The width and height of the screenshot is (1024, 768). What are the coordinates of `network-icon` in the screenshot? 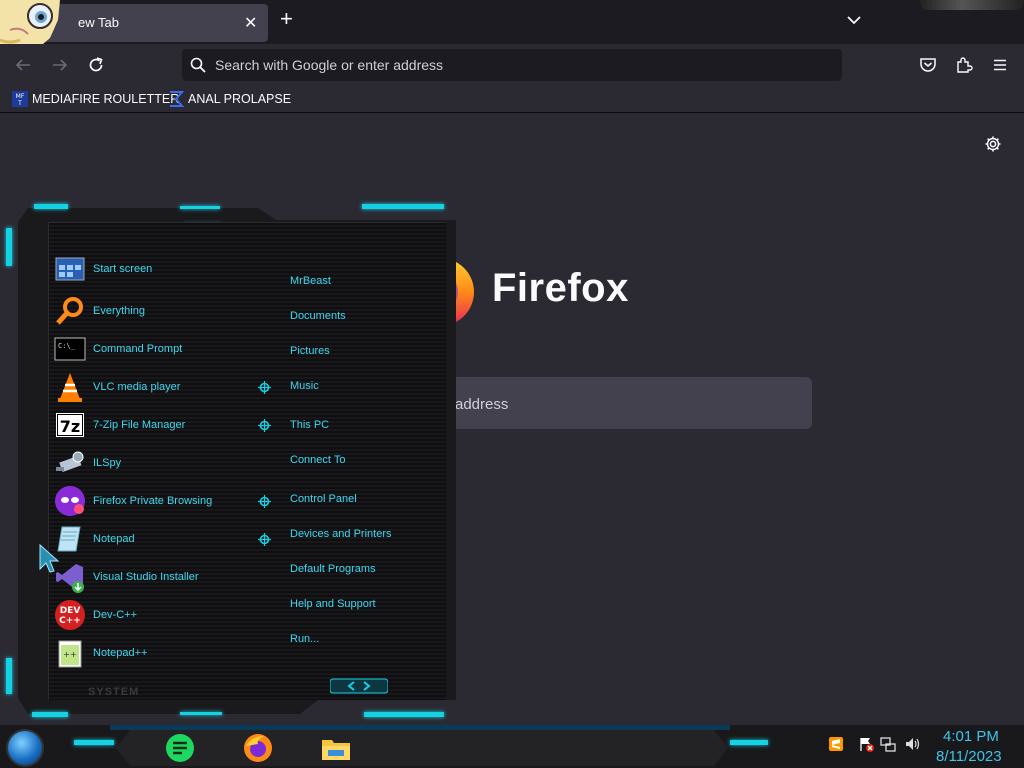 It's located at (888, 744).